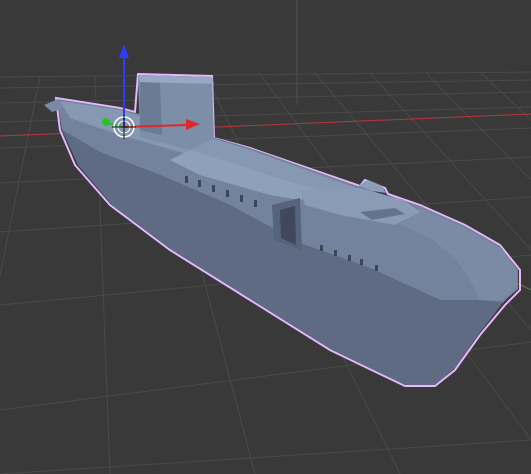  Describe the element at coordinates (124, 51) in the screenshot. I see `gizmo-z-arrow-icon` at that location.